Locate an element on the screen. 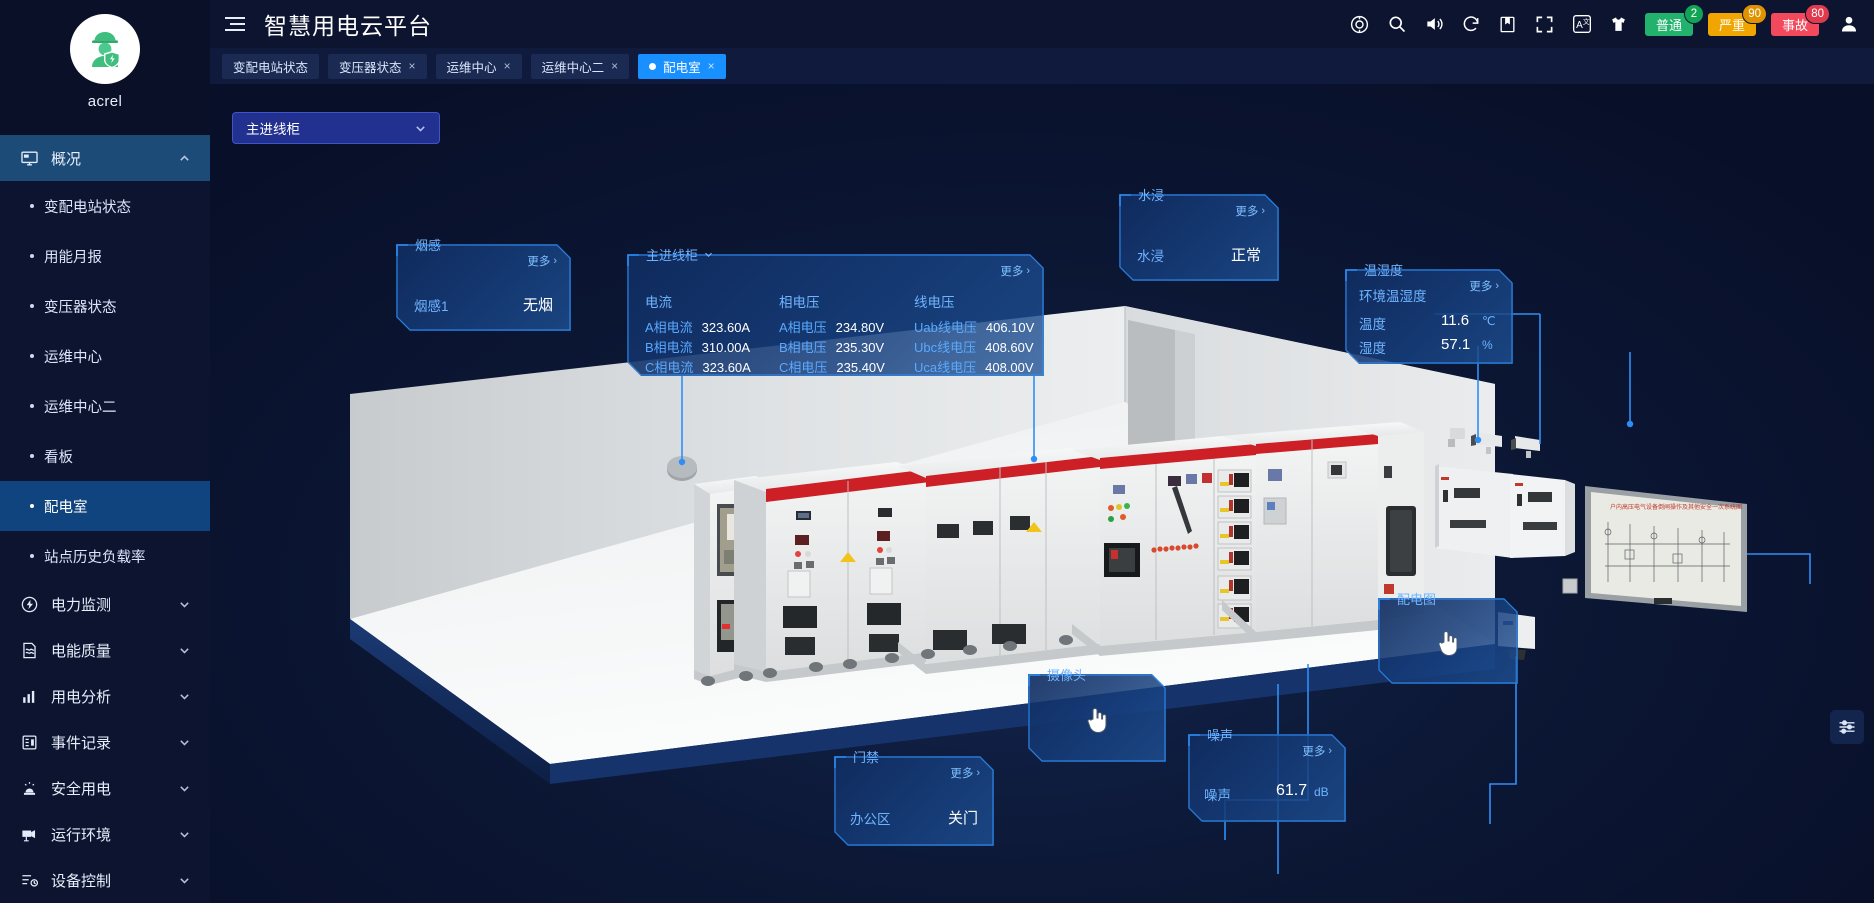 Image resolution: width=1874 pixels, height=903 pixels. sidebar-group-bar-chart: 用电分析 is located at coordinates (105, 696).